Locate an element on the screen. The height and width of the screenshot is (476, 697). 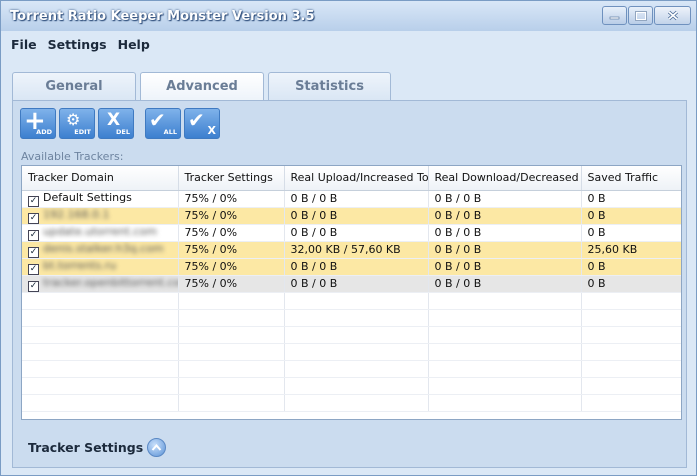
tracker-settings-section: Tracker Settings is located at coordinates (97, 447).